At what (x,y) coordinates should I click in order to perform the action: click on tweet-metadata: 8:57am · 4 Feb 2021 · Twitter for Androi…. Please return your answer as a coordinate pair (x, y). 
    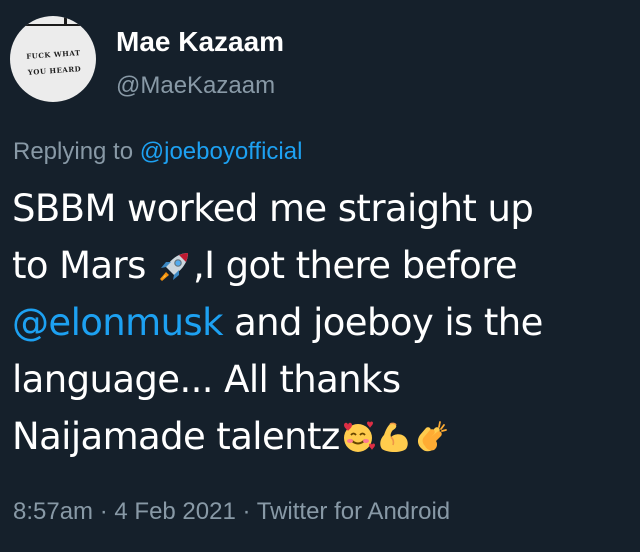
    Looking at the image, I should click on (231, 512).